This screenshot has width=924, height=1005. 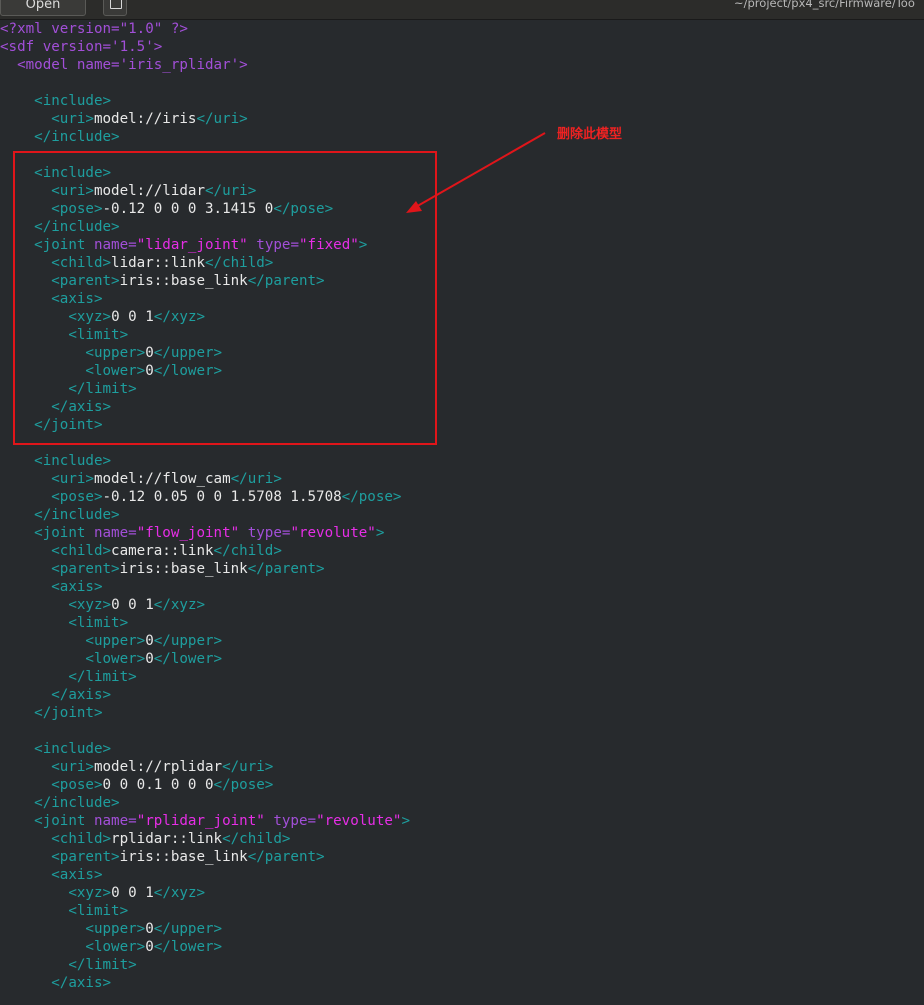 I want to click on code-token: </joint>, so click(x=68, y=713).